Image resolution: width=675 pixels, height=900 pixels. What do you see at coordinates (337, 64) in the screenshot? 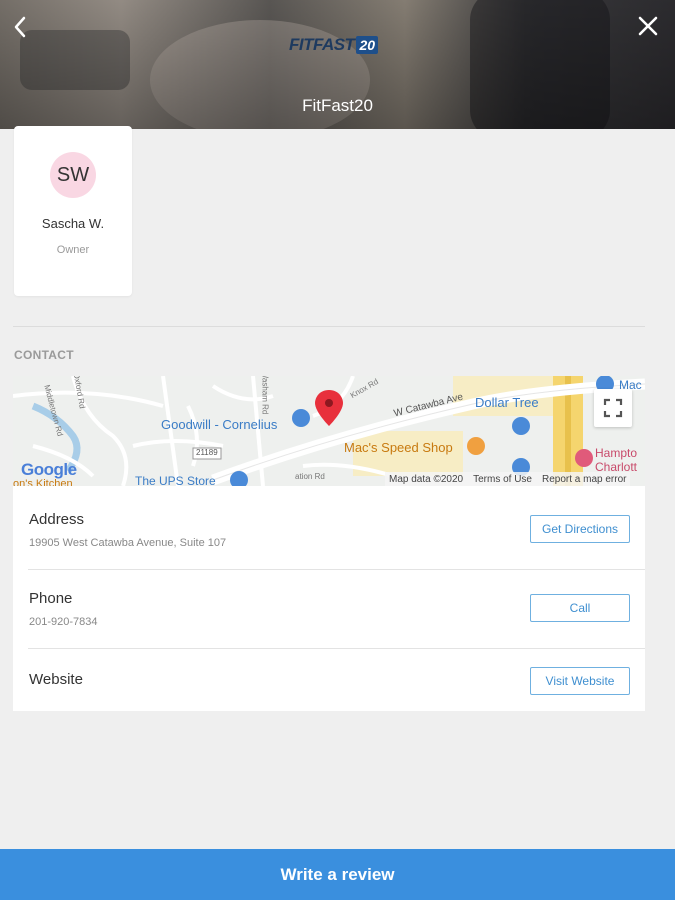
I see `header-banner: FITFAST 20 FitFast20` at bounding box center [337, 64].